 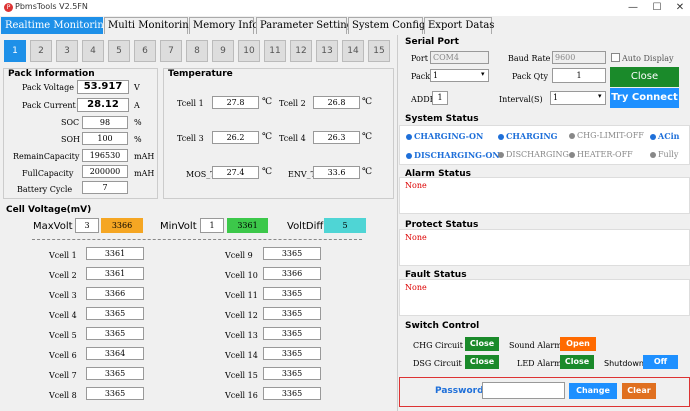 What do you see at coordinates (93, 51) in the screenshot?
I see `pack-button-4: 4` at bounding box center [93, 51].